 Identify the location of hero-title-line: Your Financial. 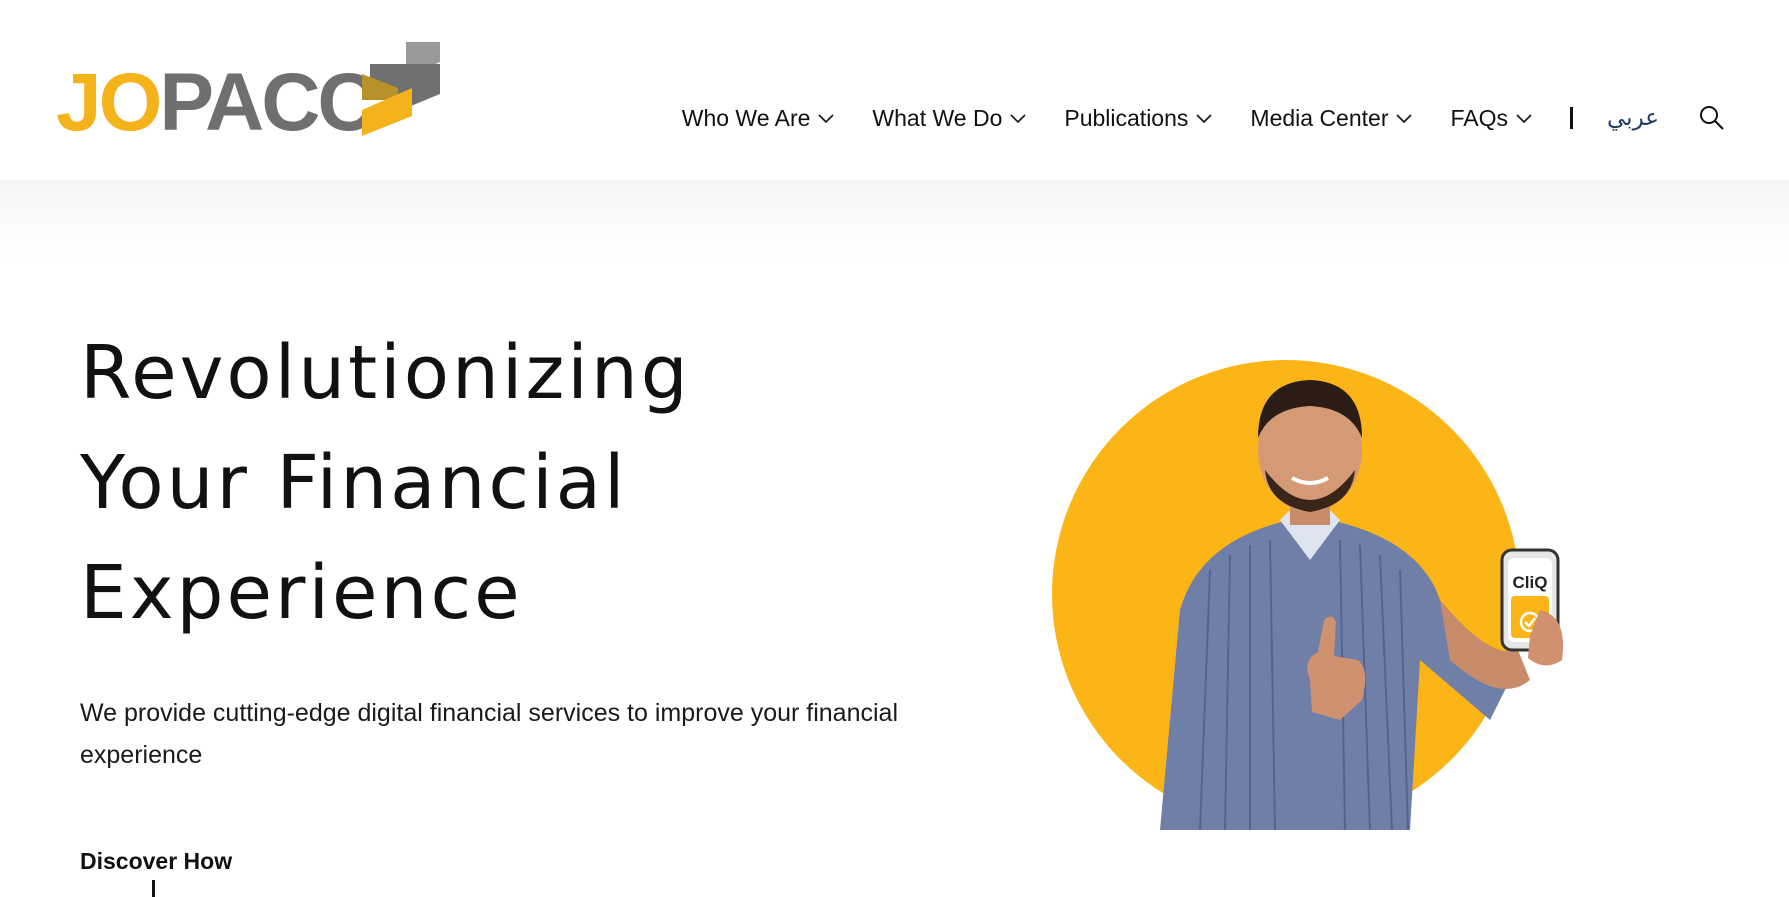
(354, 483).